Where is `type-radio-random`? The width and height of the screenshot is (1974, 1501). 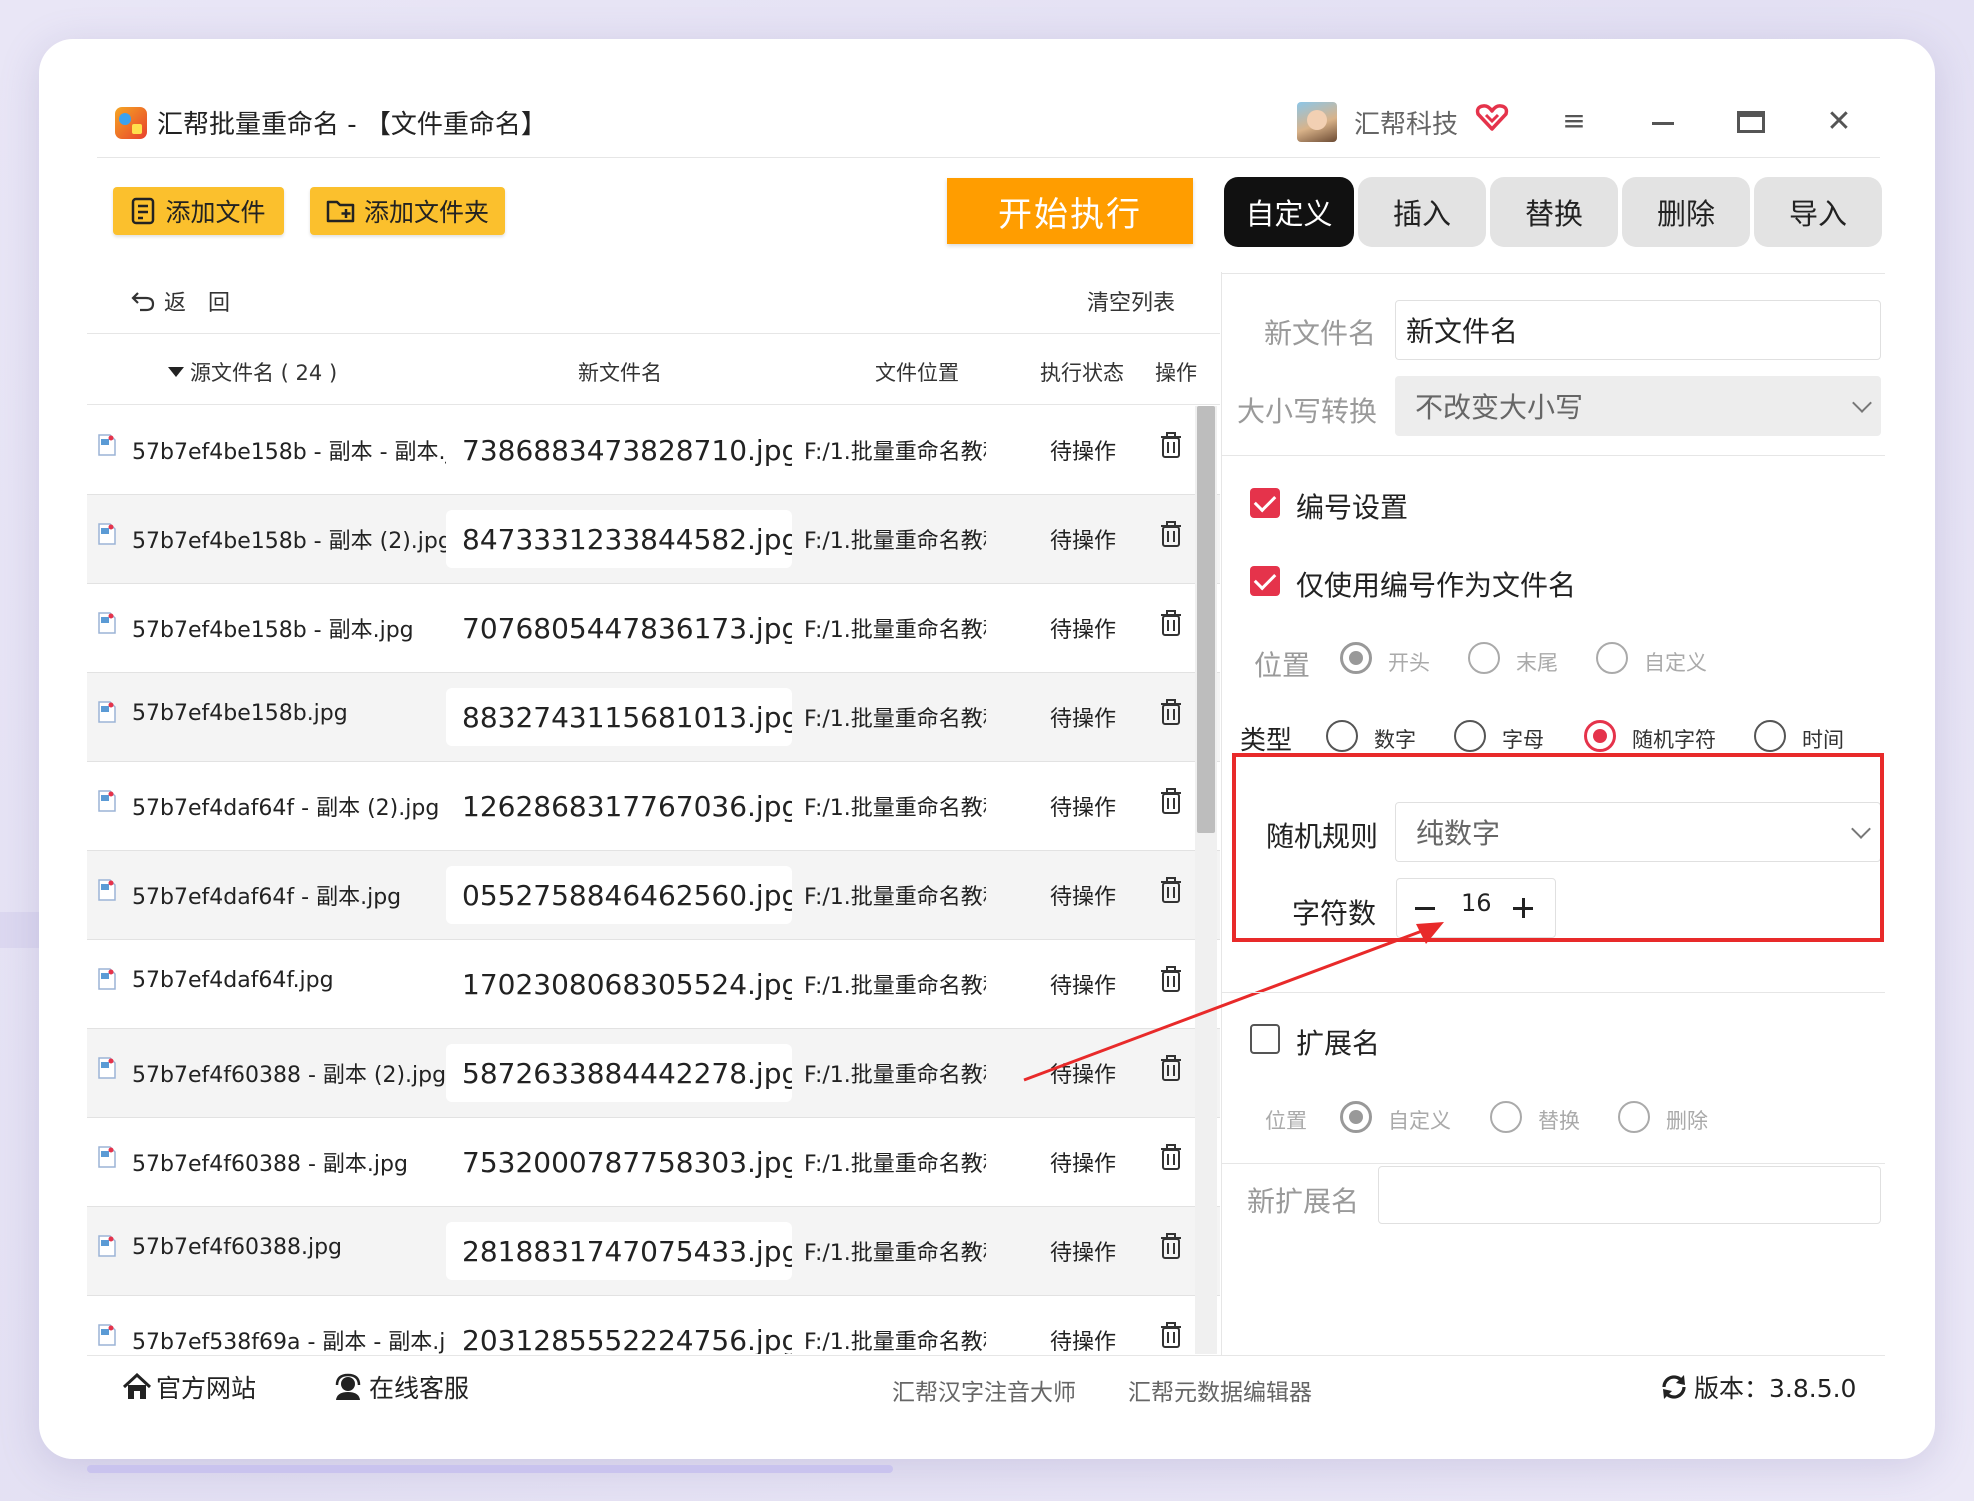
type-radio-random is located at coordinates (1600, 736).